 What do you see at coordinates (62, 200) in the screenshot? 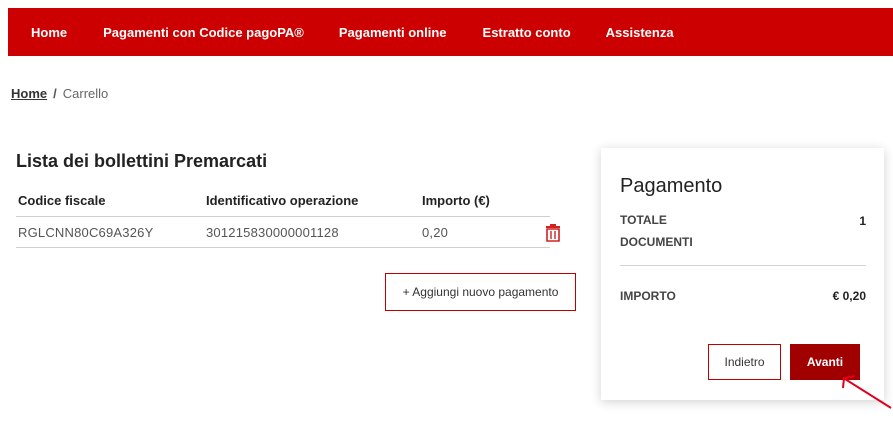
I see `column-header-codice-fiscale: Codice fiscale` at bounding box center [62, 200].